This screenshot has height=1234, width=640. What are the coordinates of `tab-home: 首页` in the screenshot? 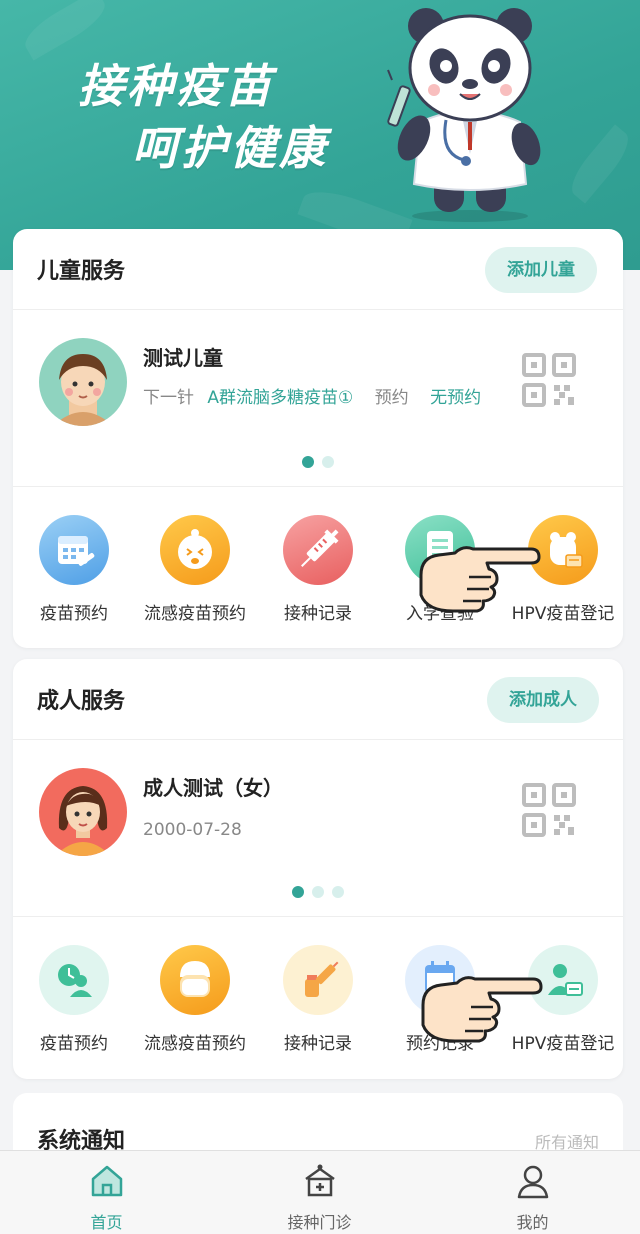 It's located at (106, 1192).